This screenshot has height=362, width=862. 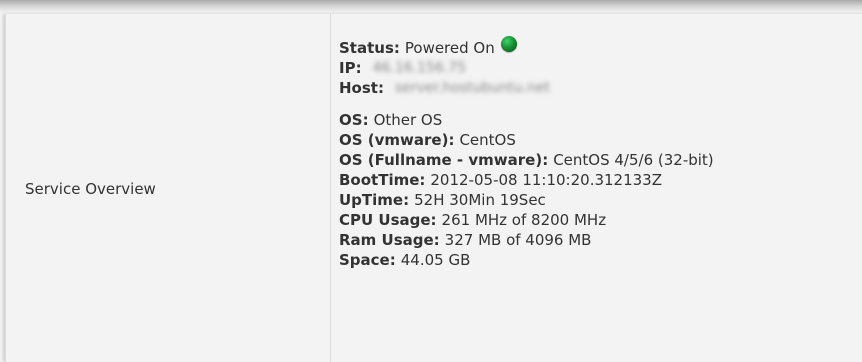 I want to click on os-vmware-line: OS (vmware): CentOS, so click(x=427, y=140).